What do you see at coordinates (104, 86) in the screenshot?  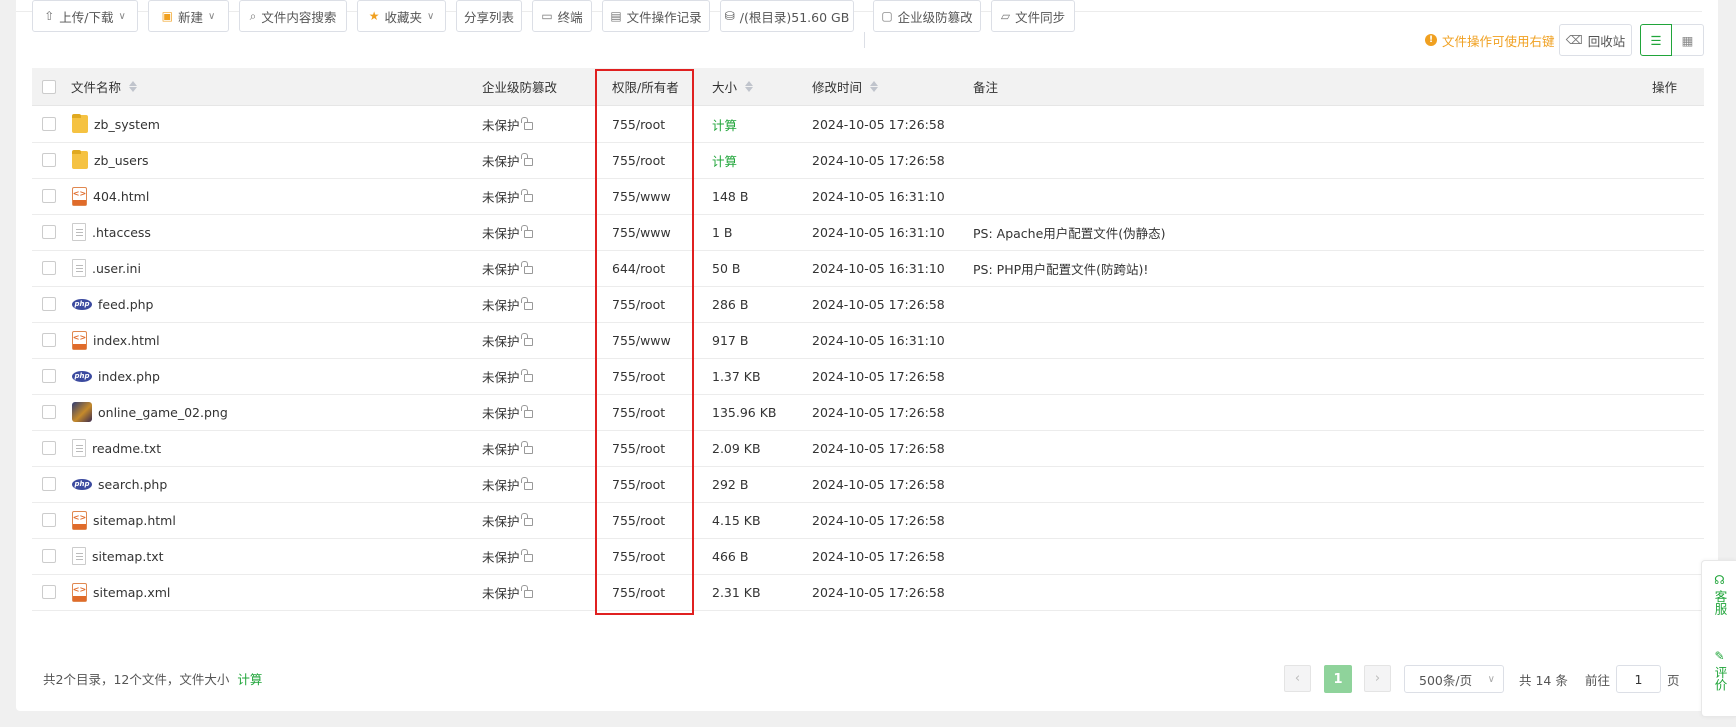 I see `header-name: 文件名称` at bounding box center [104, 86].